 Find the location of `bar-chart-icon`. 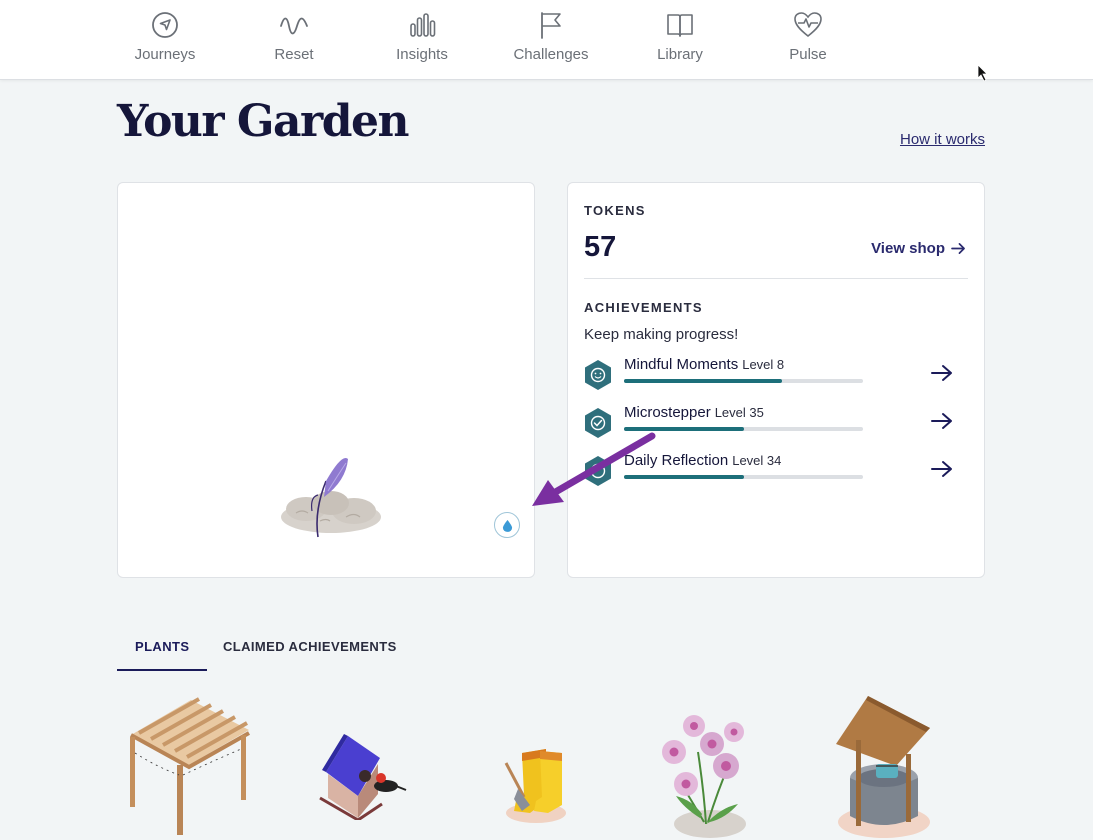

bar-chart-icon is located at coordinates (423, 25).